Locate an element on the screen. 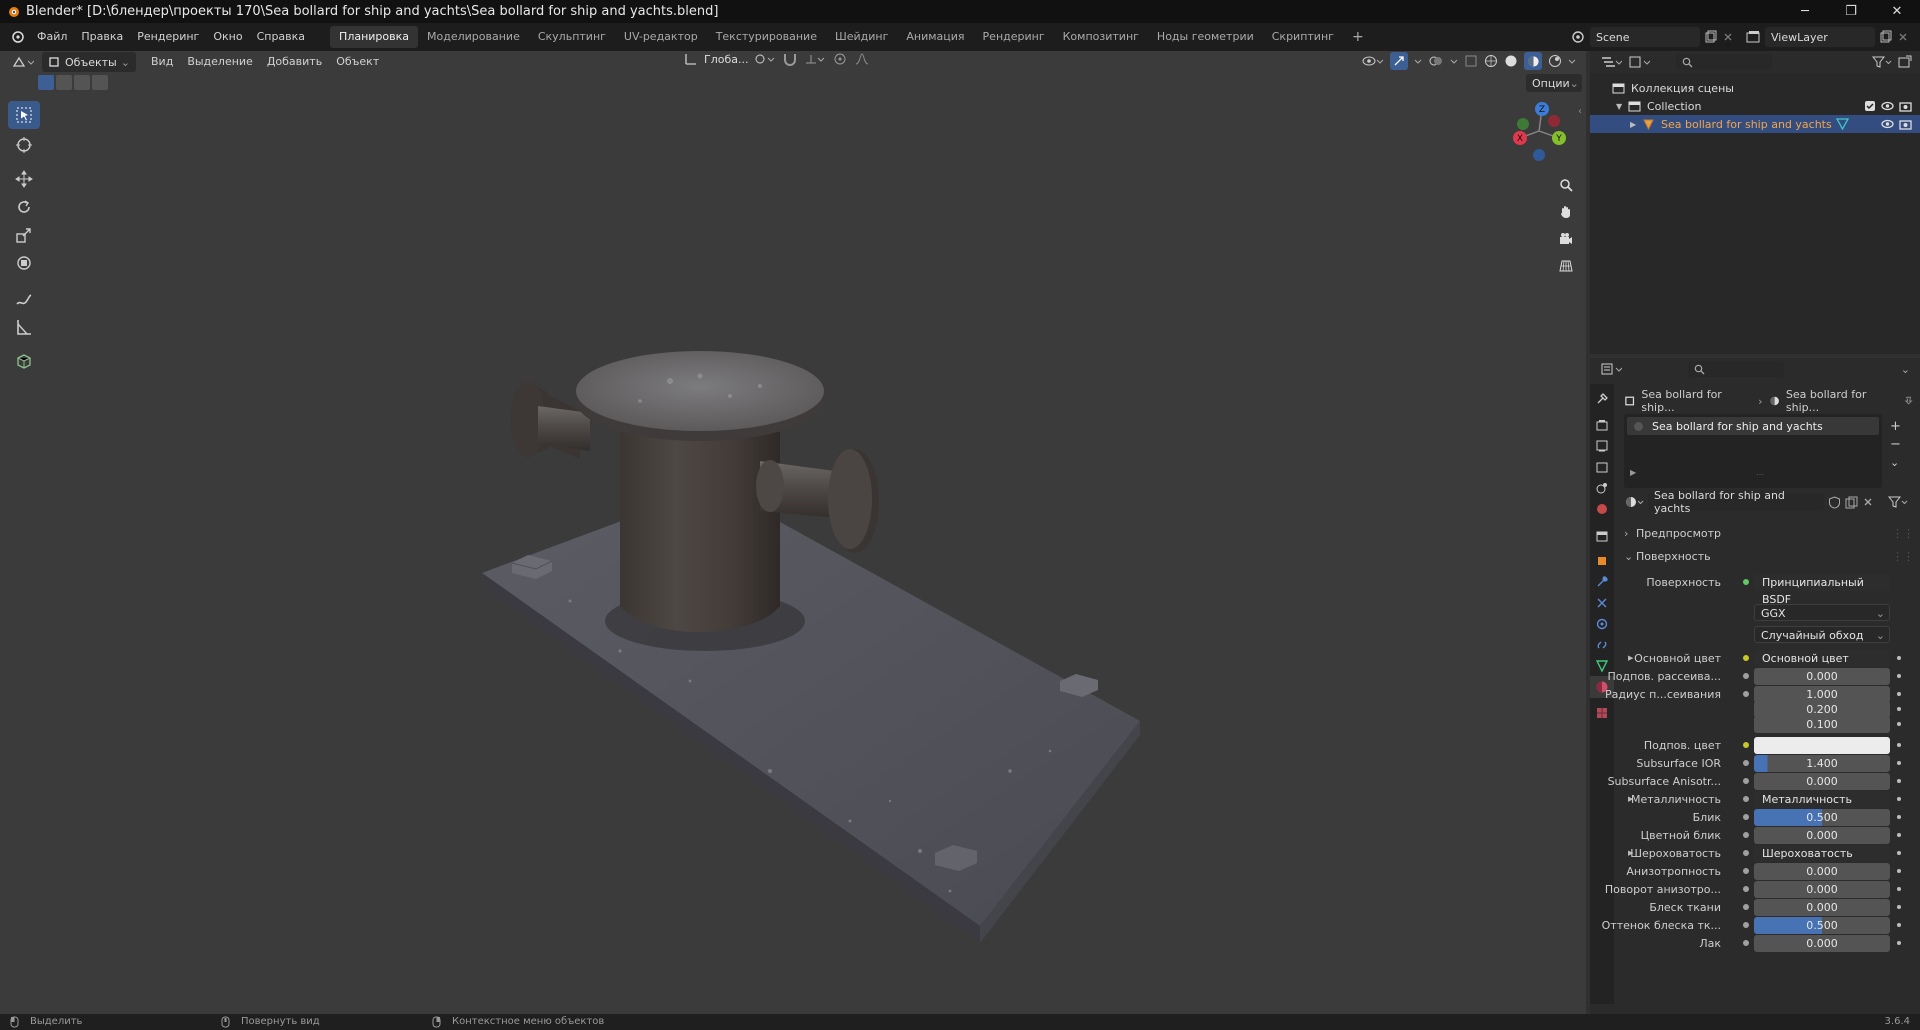 The width and height of the screenshot is (1920, 1030). output-tab-icon is located at coordinates (1602, 446).